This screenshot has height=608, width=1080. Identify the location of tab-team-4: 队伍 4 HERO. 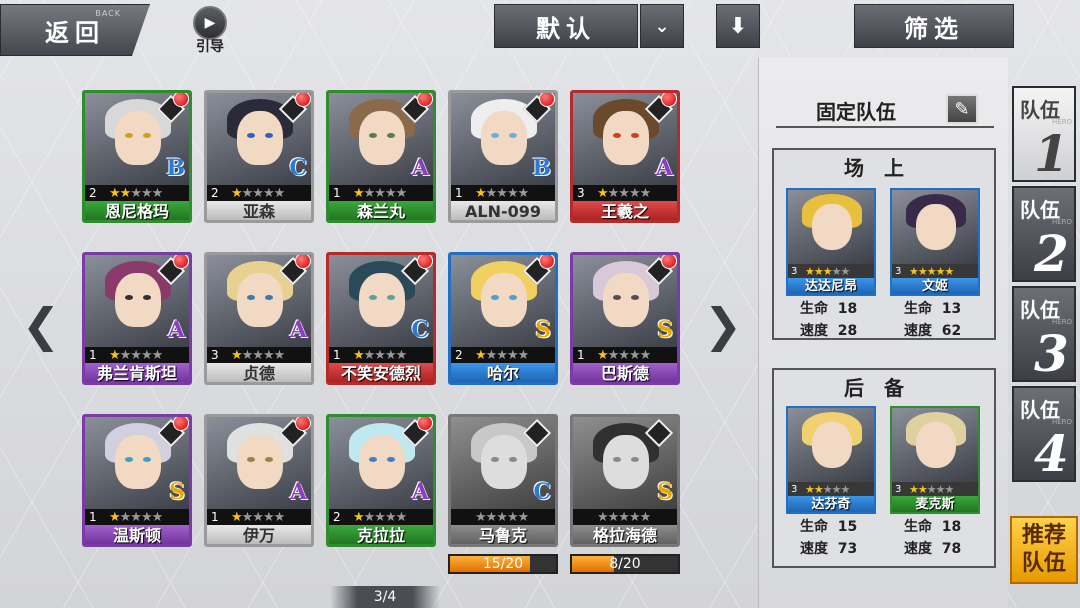
(1044, 434).